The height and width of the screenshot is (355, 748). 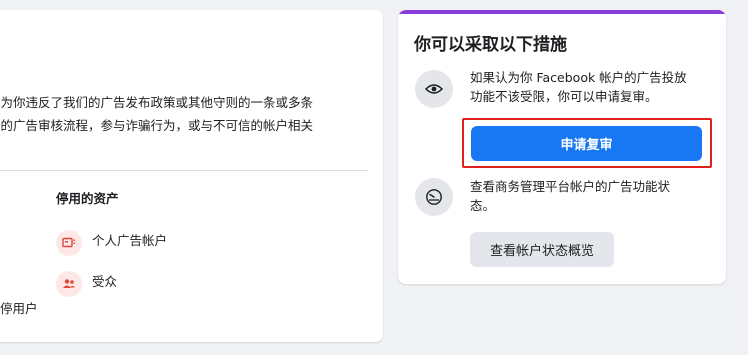 What do you see at coordinates (130, 240) in the screenshot?
I see `asset-label: 个人广告帐户` at bounding box center [130, 240].